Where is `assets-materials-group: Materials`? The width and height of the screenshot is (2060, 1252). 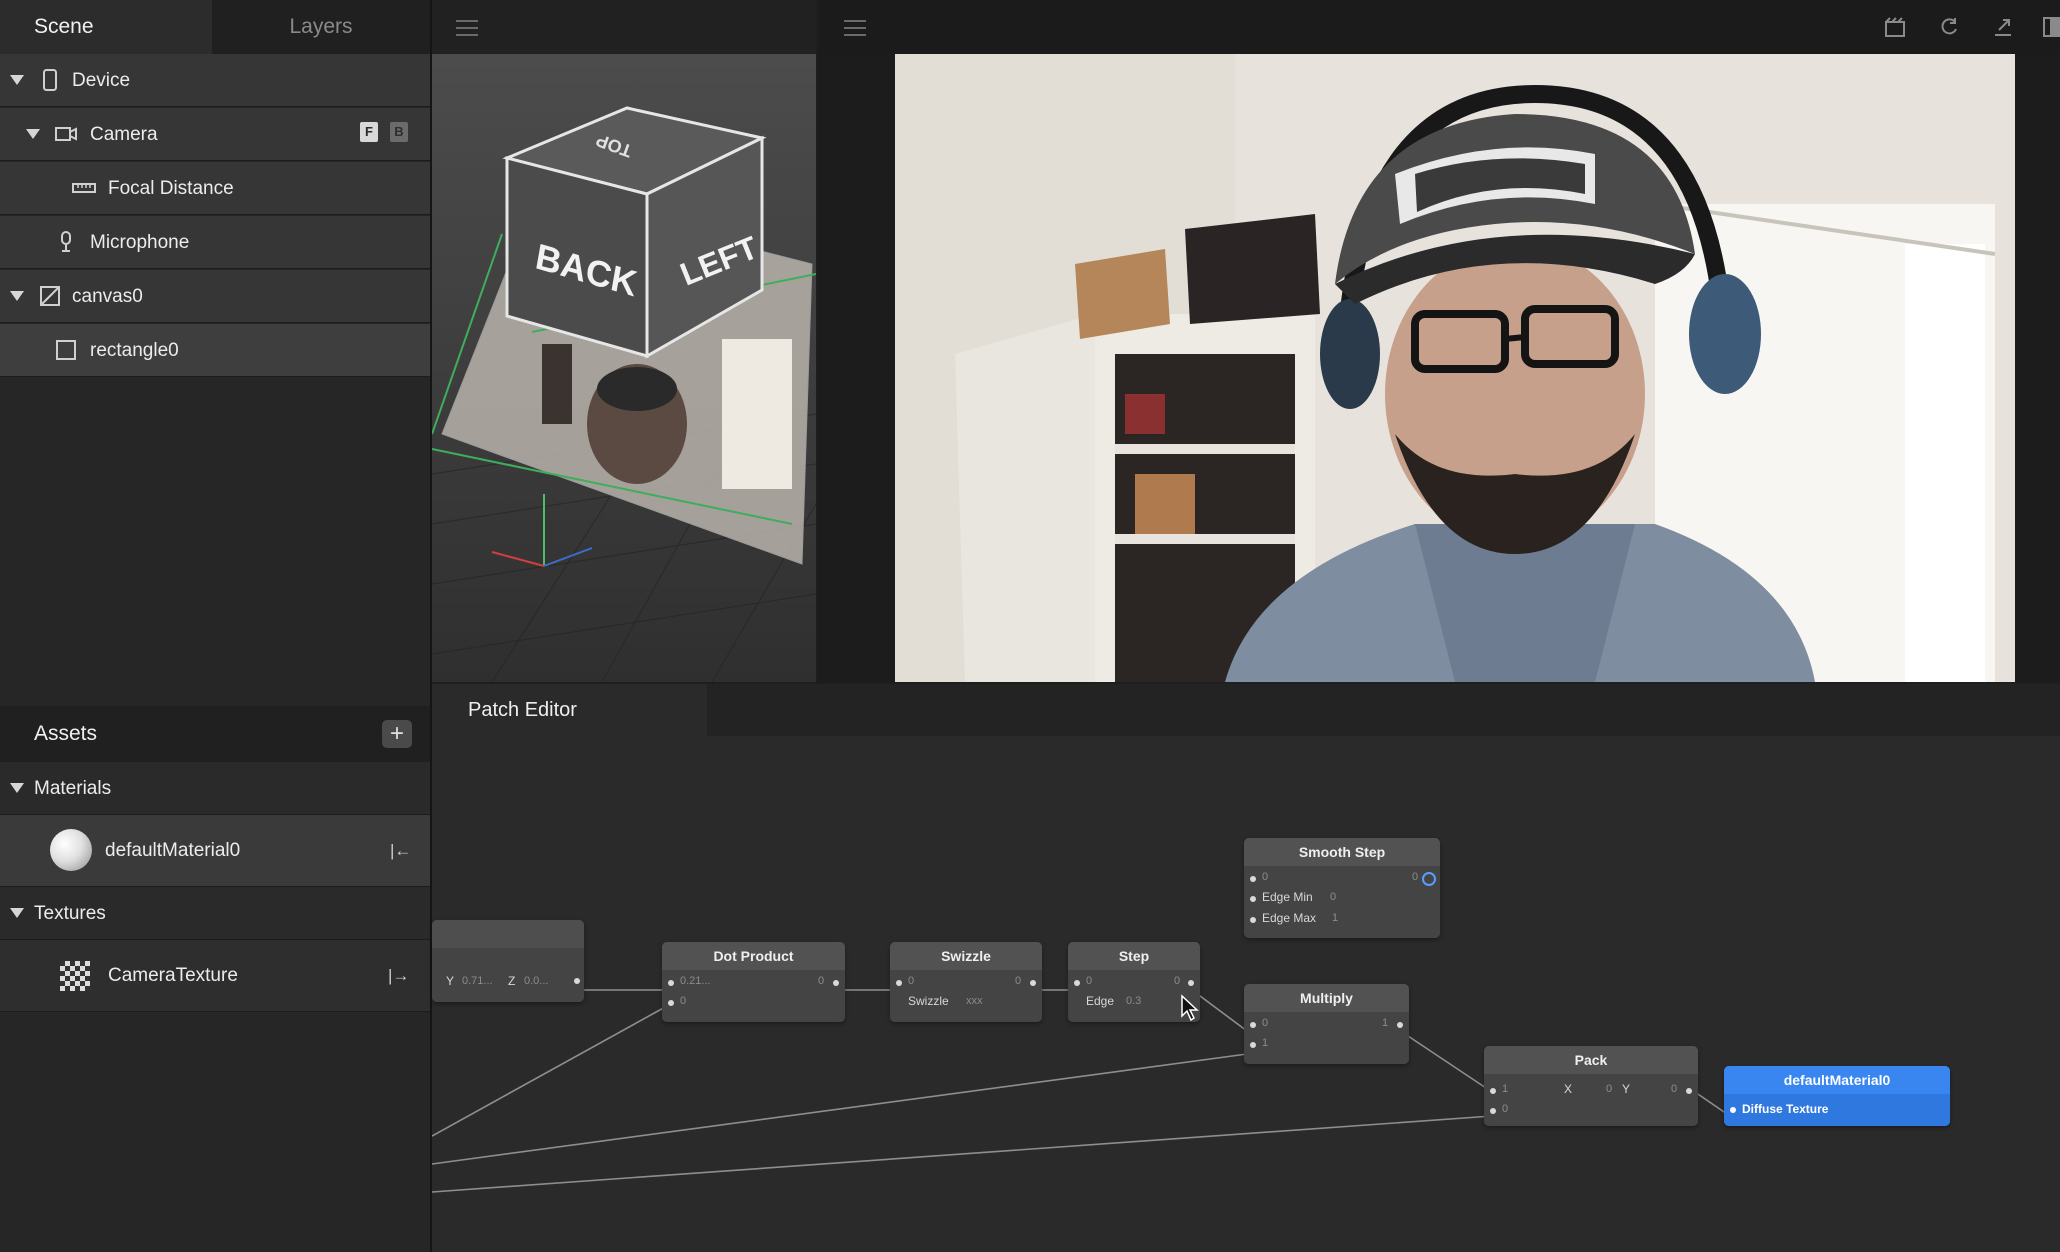 assets-materials-group: Materials is located at coordinates (215, 788).